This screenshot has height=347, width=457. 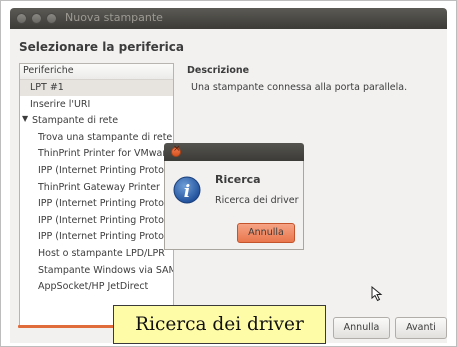 What do you see at coordinates (228, 18) in the screenshot?
I see `window-titlebar: Nuova stampante` at bounding box center [228, 18].